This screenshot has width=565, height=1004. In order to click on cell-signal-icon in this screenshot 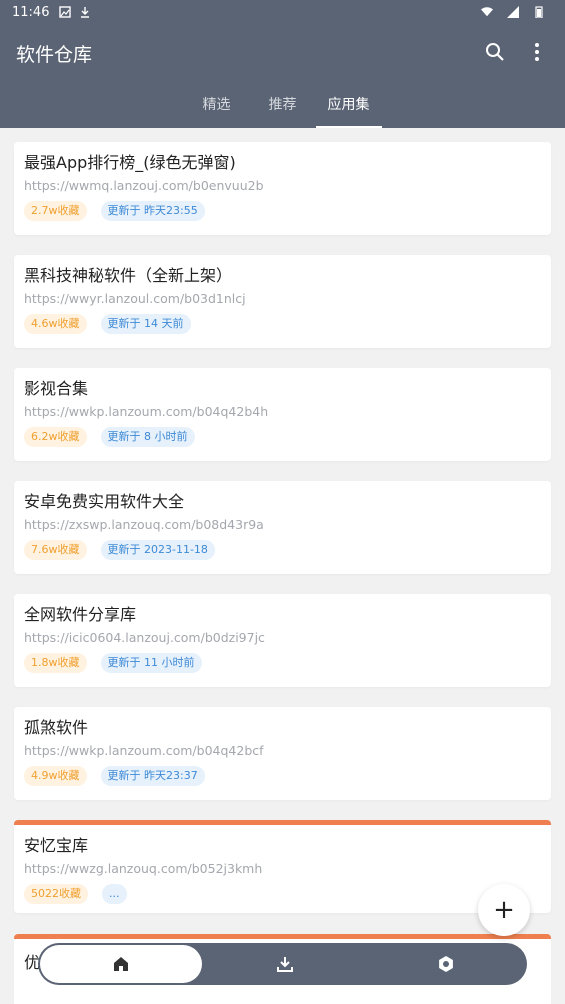, I will do `click(513, 12)`.